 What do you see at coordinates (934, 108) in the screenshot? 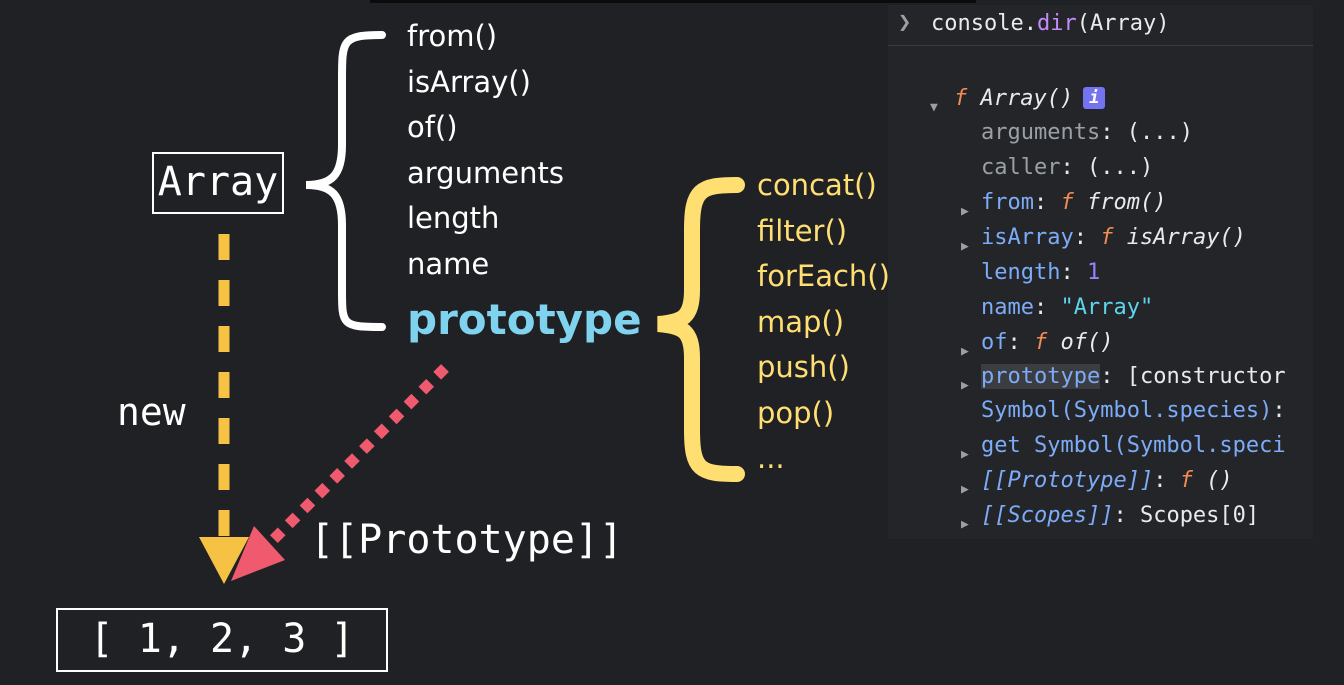
I see `triangle-down-icon: ▼` at bounding box center [934, 108].